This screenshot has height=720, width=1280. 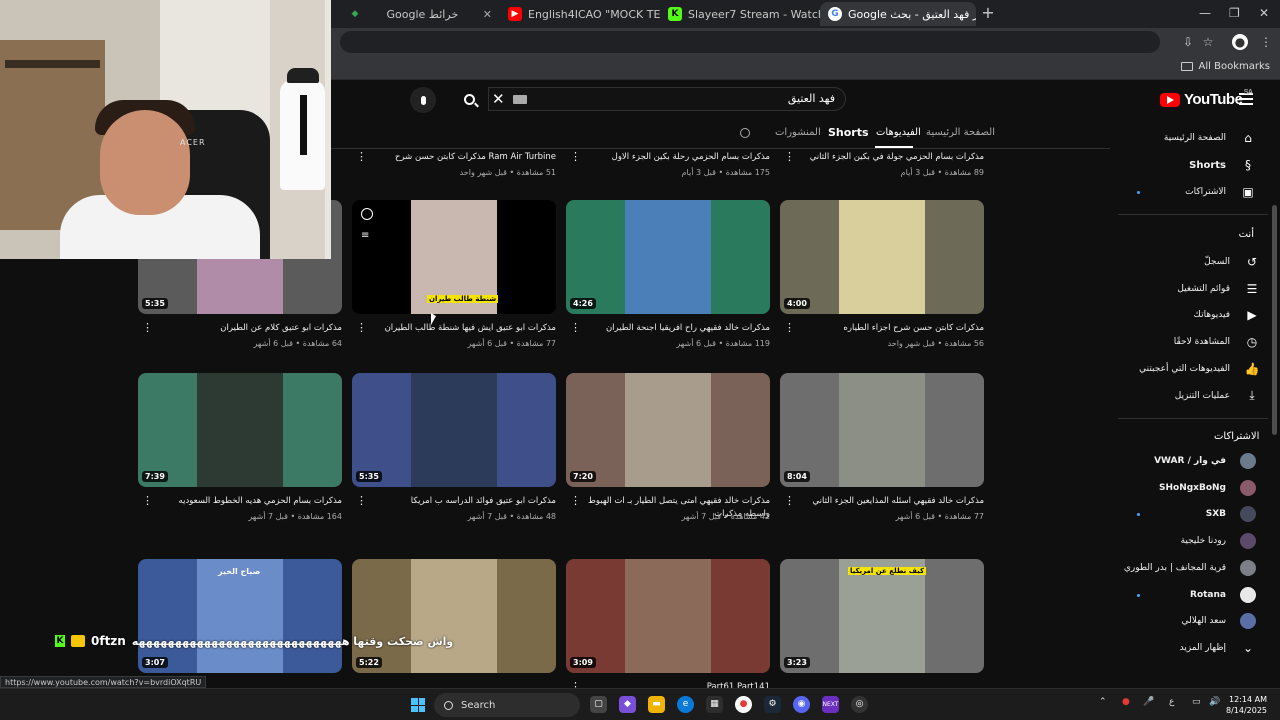 I want to click on network-icon: ▭, so click(x=1196, y=702).